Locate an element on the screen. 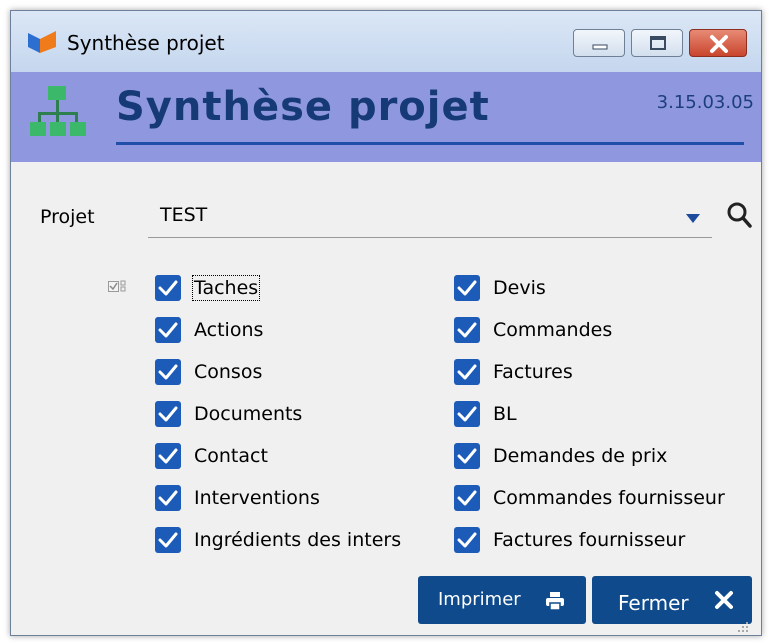 The image size is (782, 643). right-checkbox-row: BL is located at coordinates (485, 414).